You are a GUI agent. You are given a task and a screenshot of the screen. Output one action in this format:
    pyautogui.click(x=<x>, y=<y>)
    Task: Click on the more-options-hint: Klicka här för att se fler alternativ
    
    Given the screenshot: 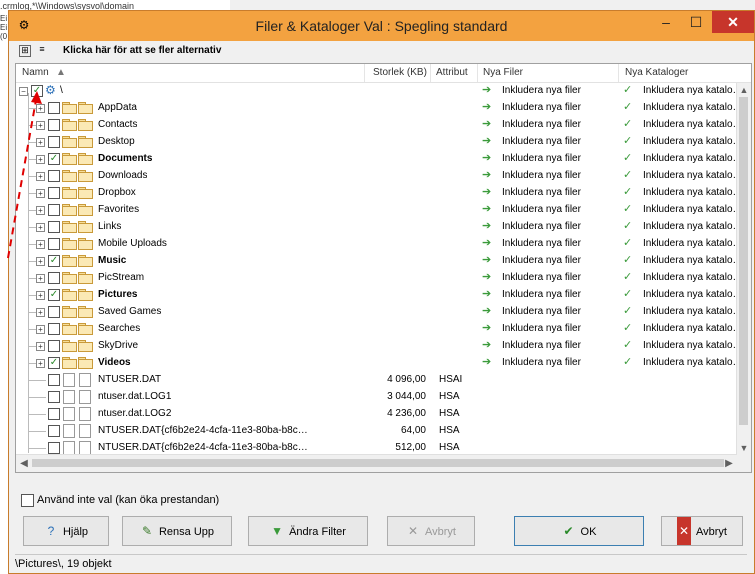 What is the action you would take?
    pyautogui.click(x=142, y=50)
    